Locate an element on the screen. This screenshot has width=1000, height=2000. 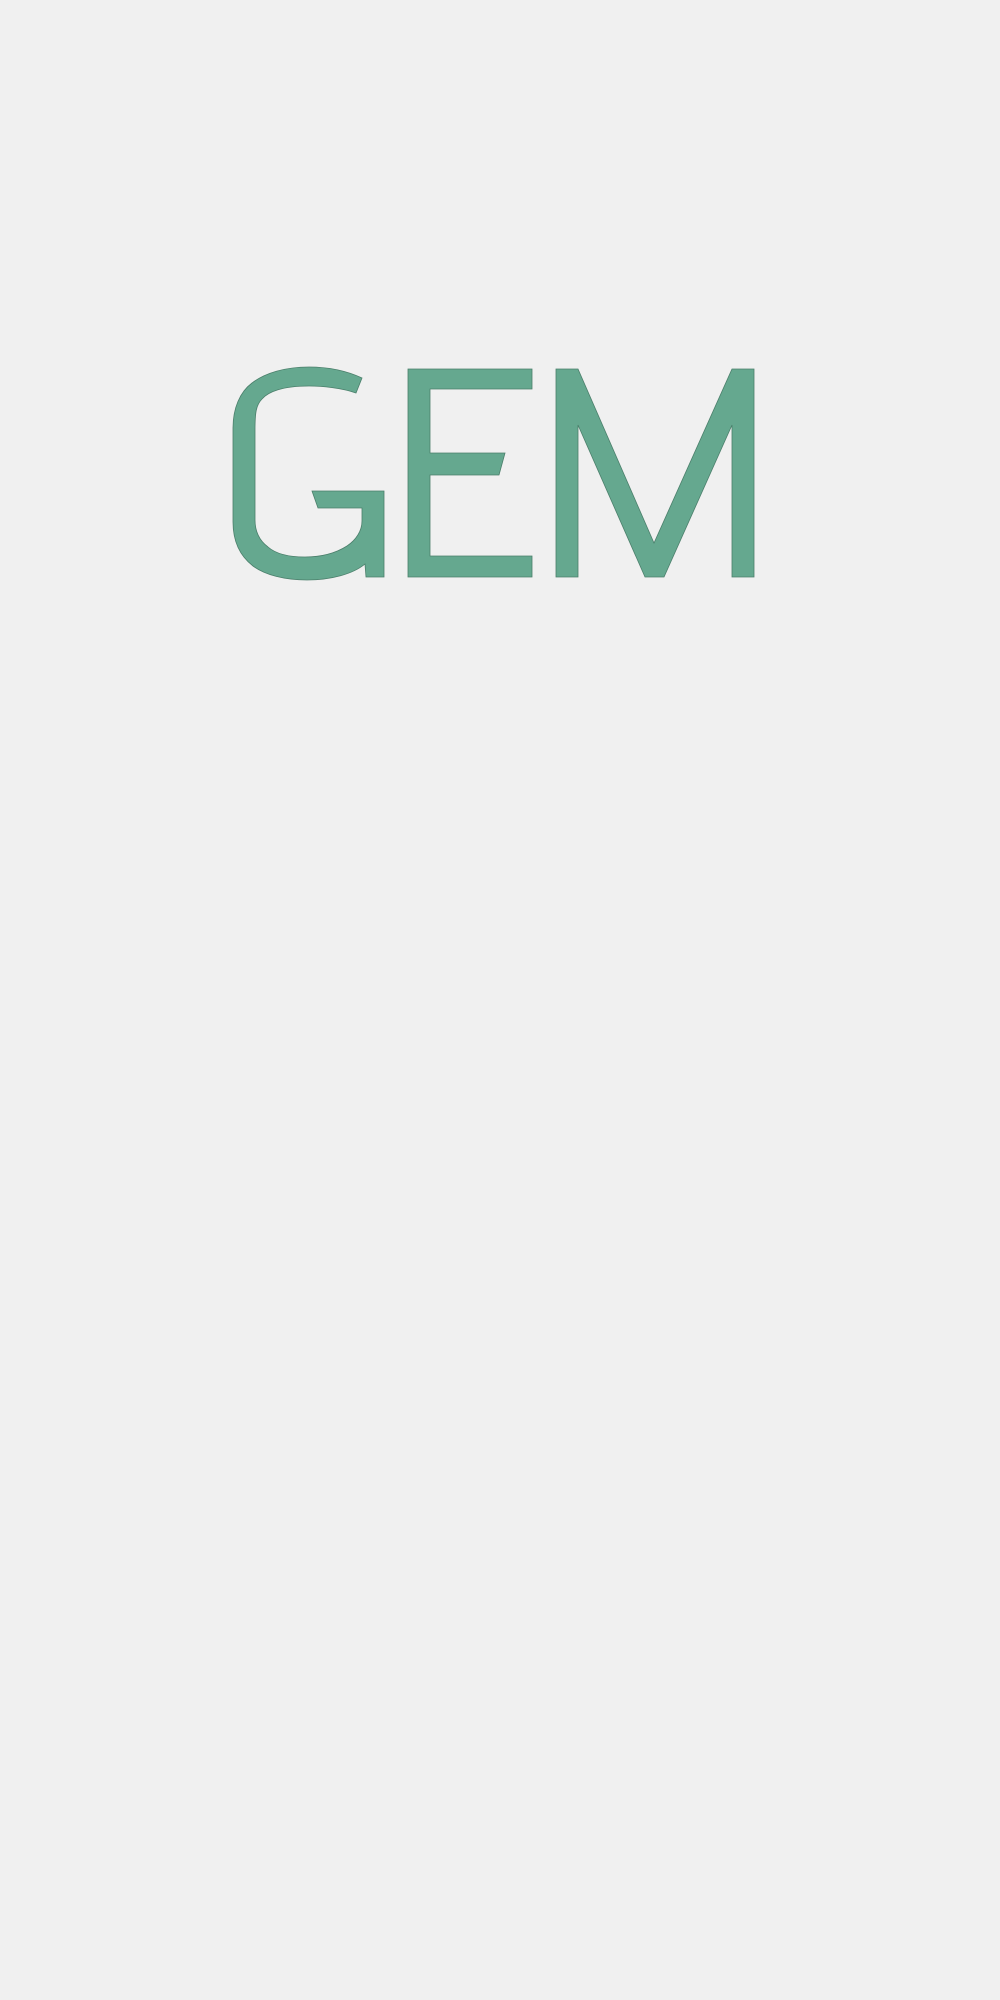
gem-logo: GEM is located at coordinates (497, 472).